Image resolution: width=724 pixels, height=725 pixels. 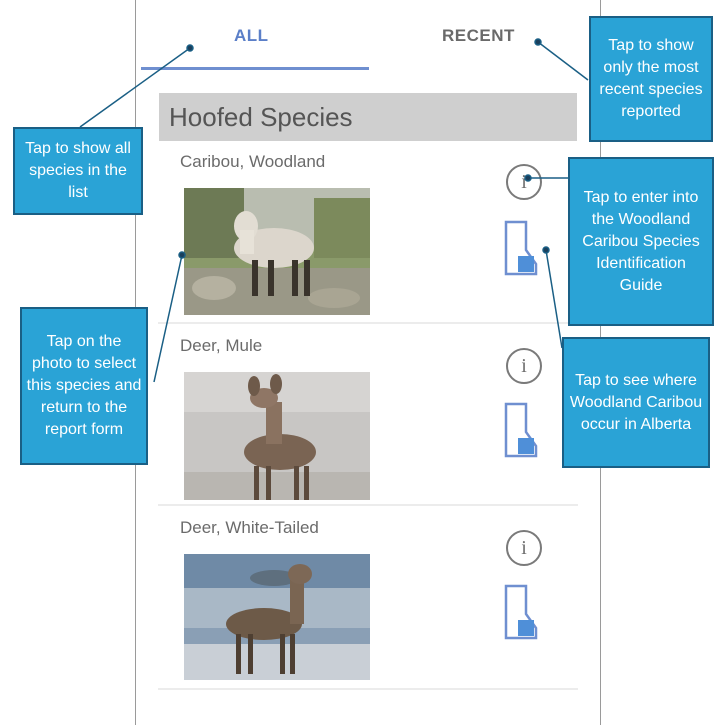 What do you see at coordinates (78, 171) in the screenshot?
I see `callout-all-tab: Tap to show all species in the list` at bounding box center [78, 171].